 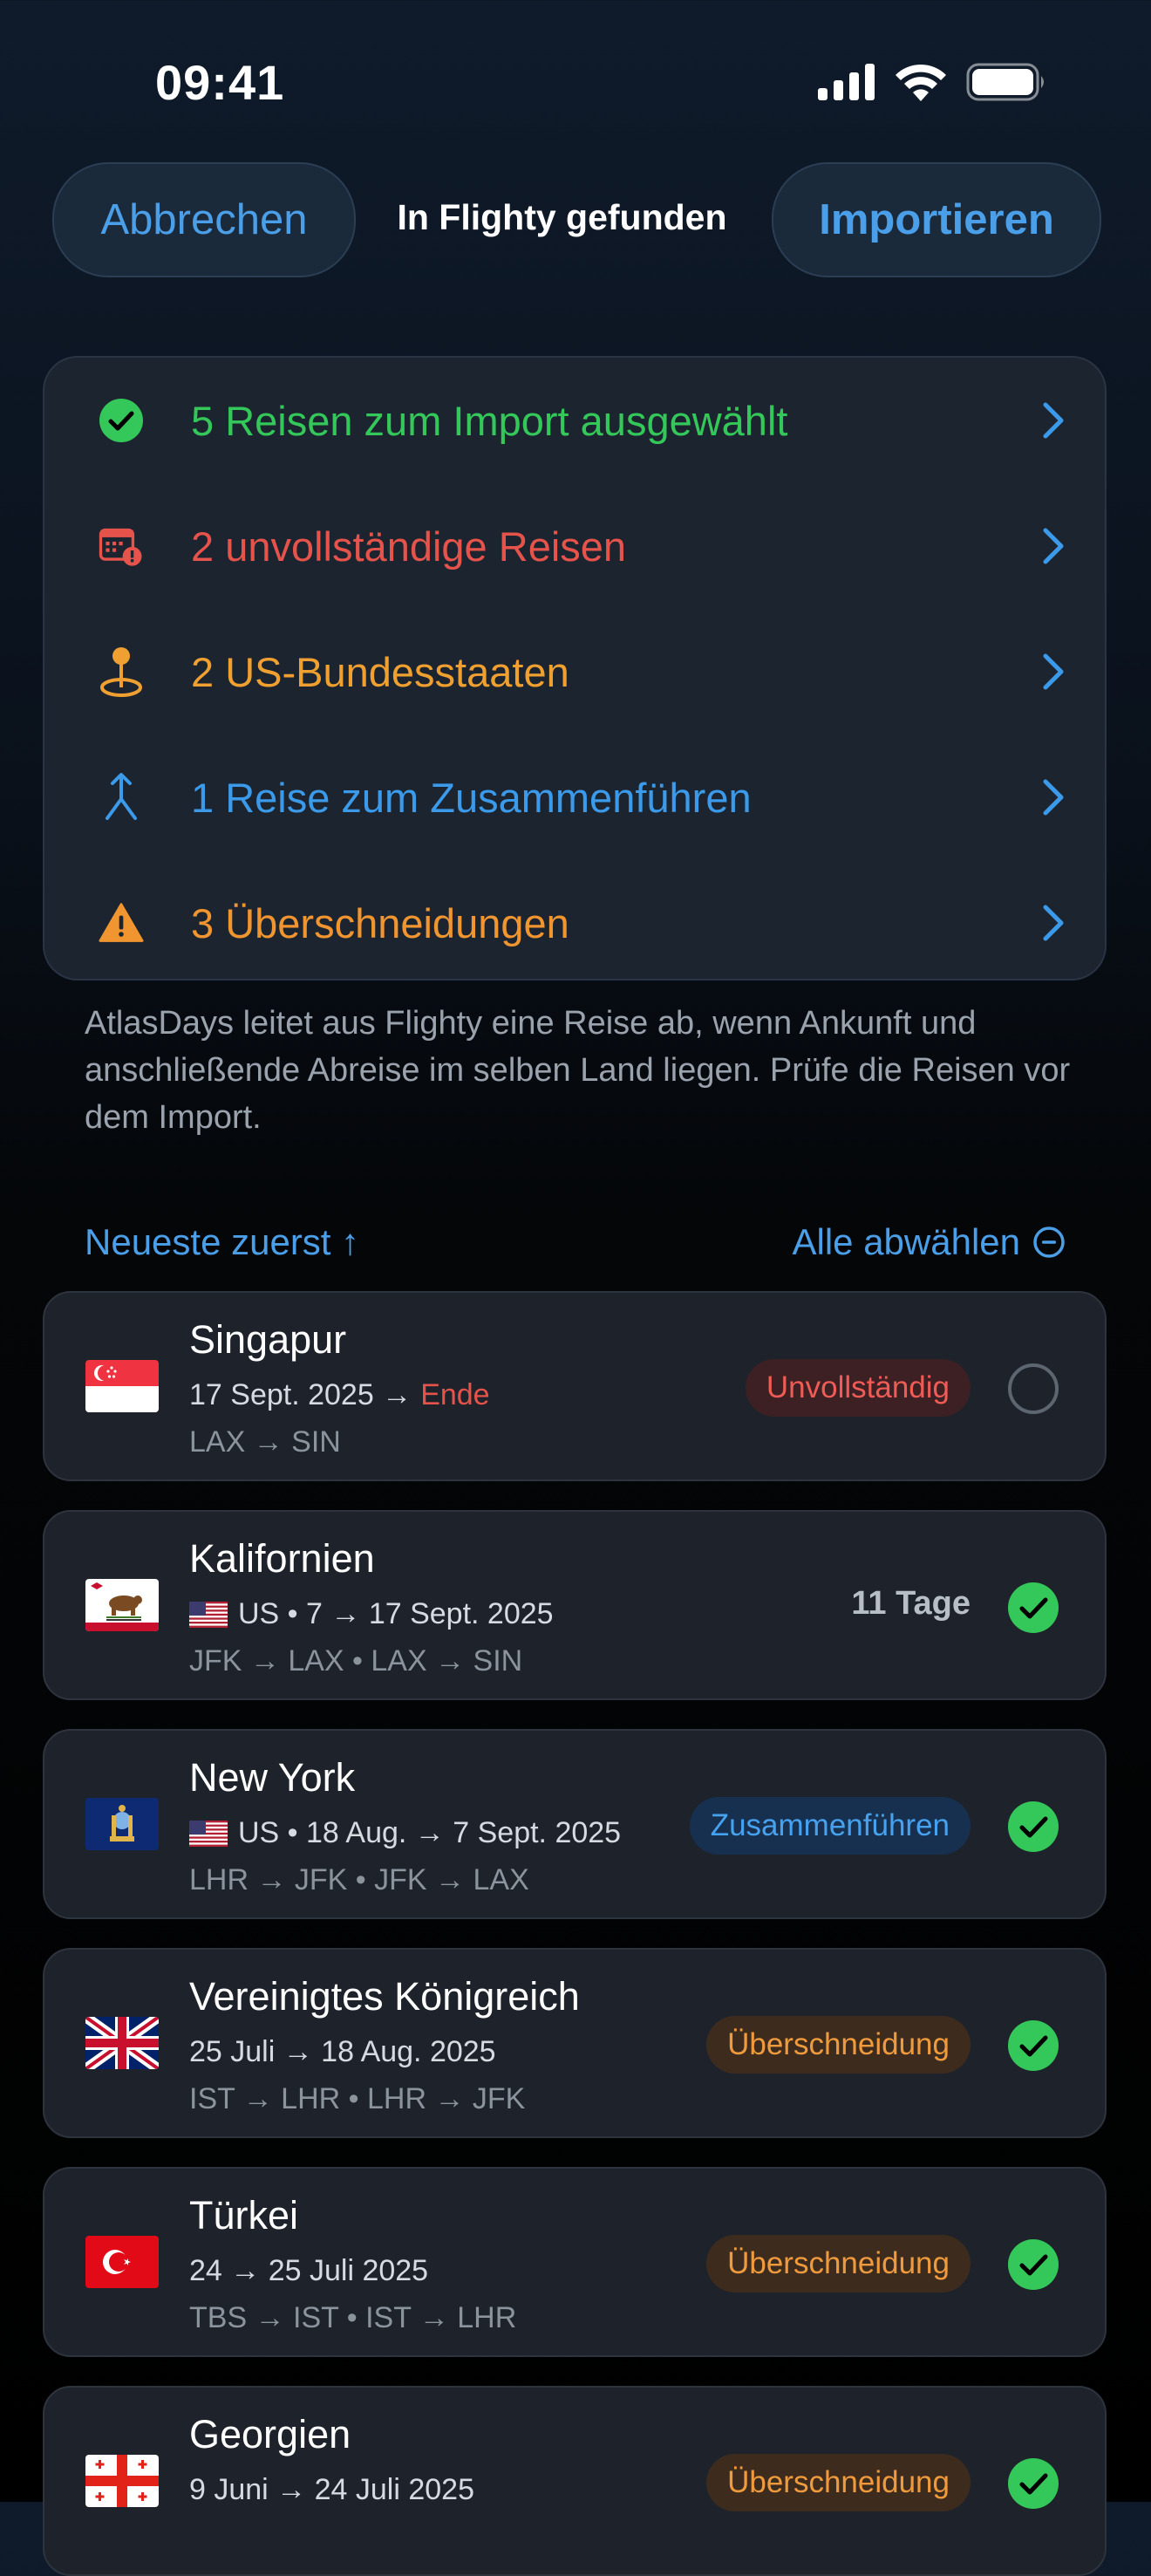 I want to click on calendar-alert-icon, so click(x=121, y=546).